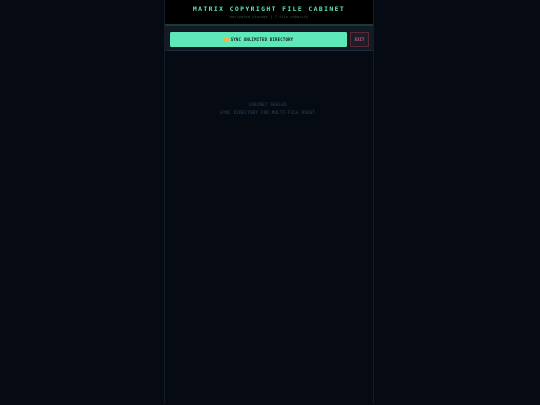 Image resolution: width=540 pixels, height=405 pixels. Describe the element at coordinates (226, 39) in the screenshot. I see `folder-icon` at that location.